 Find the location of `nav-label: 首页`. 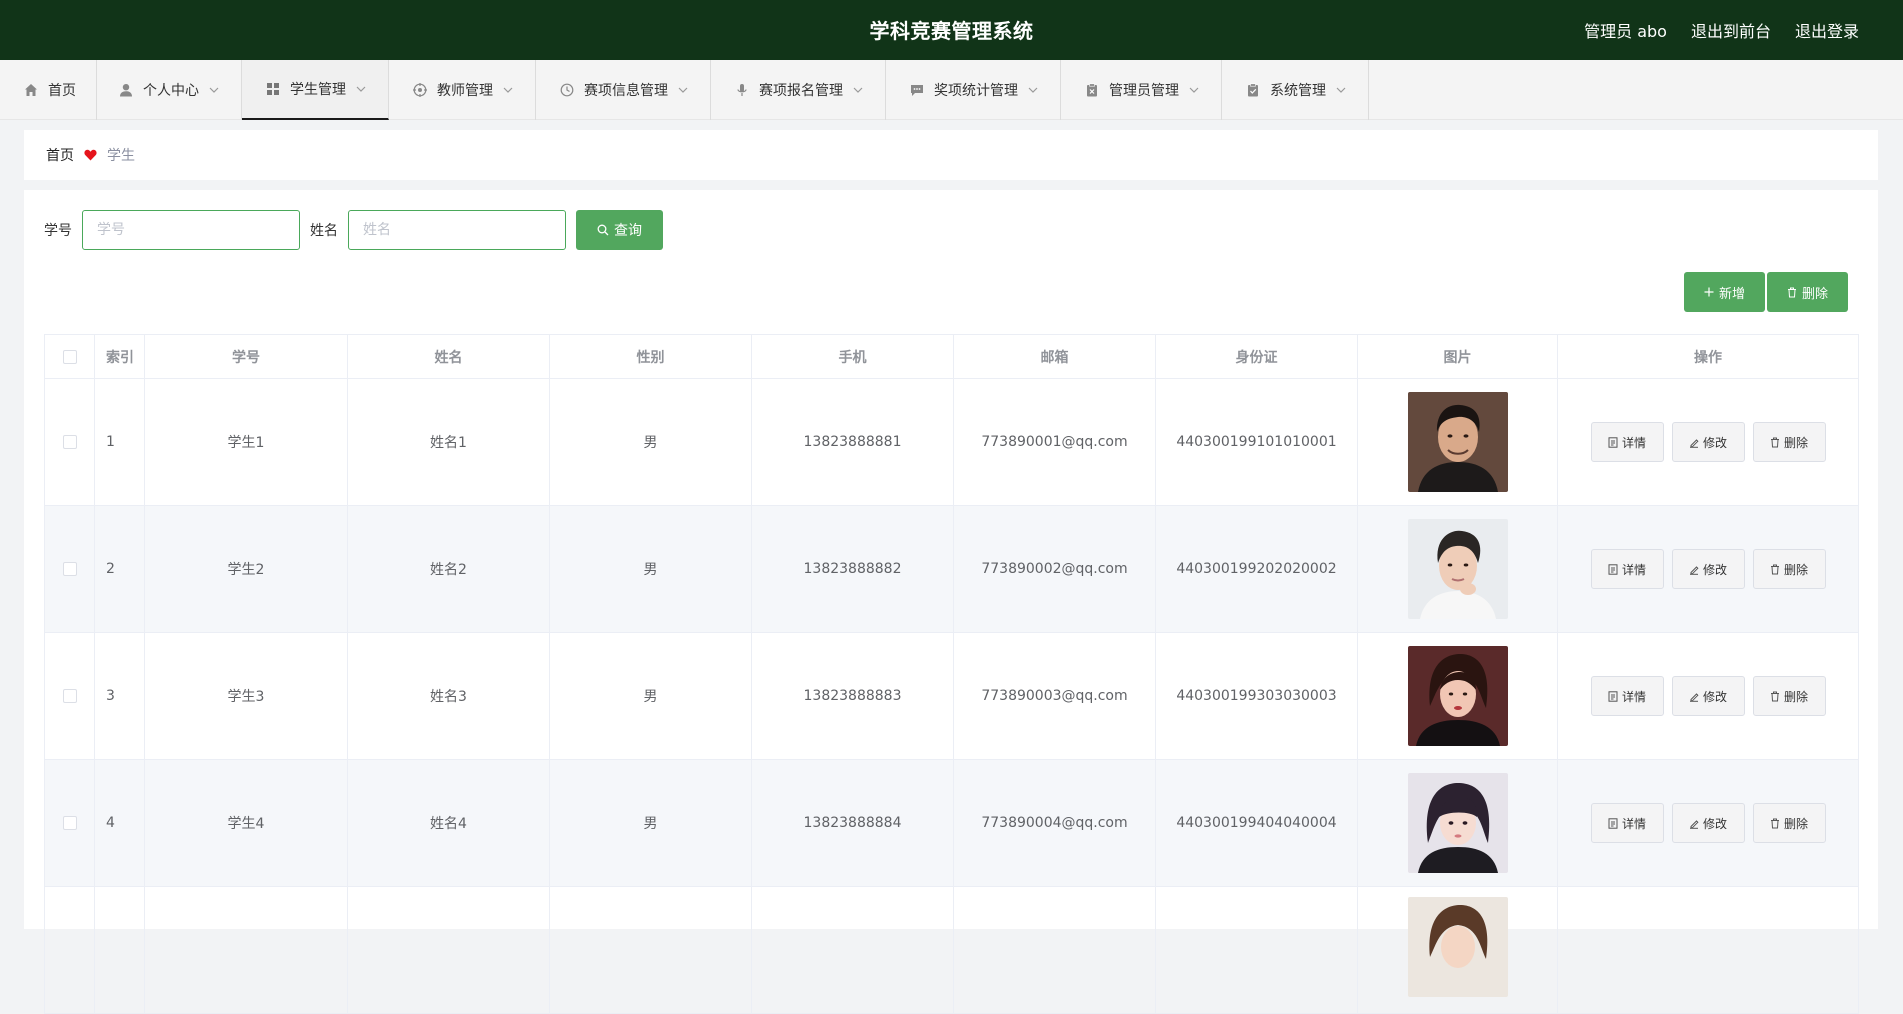

nav-label: 首页 is located at coordinates (62, 91).